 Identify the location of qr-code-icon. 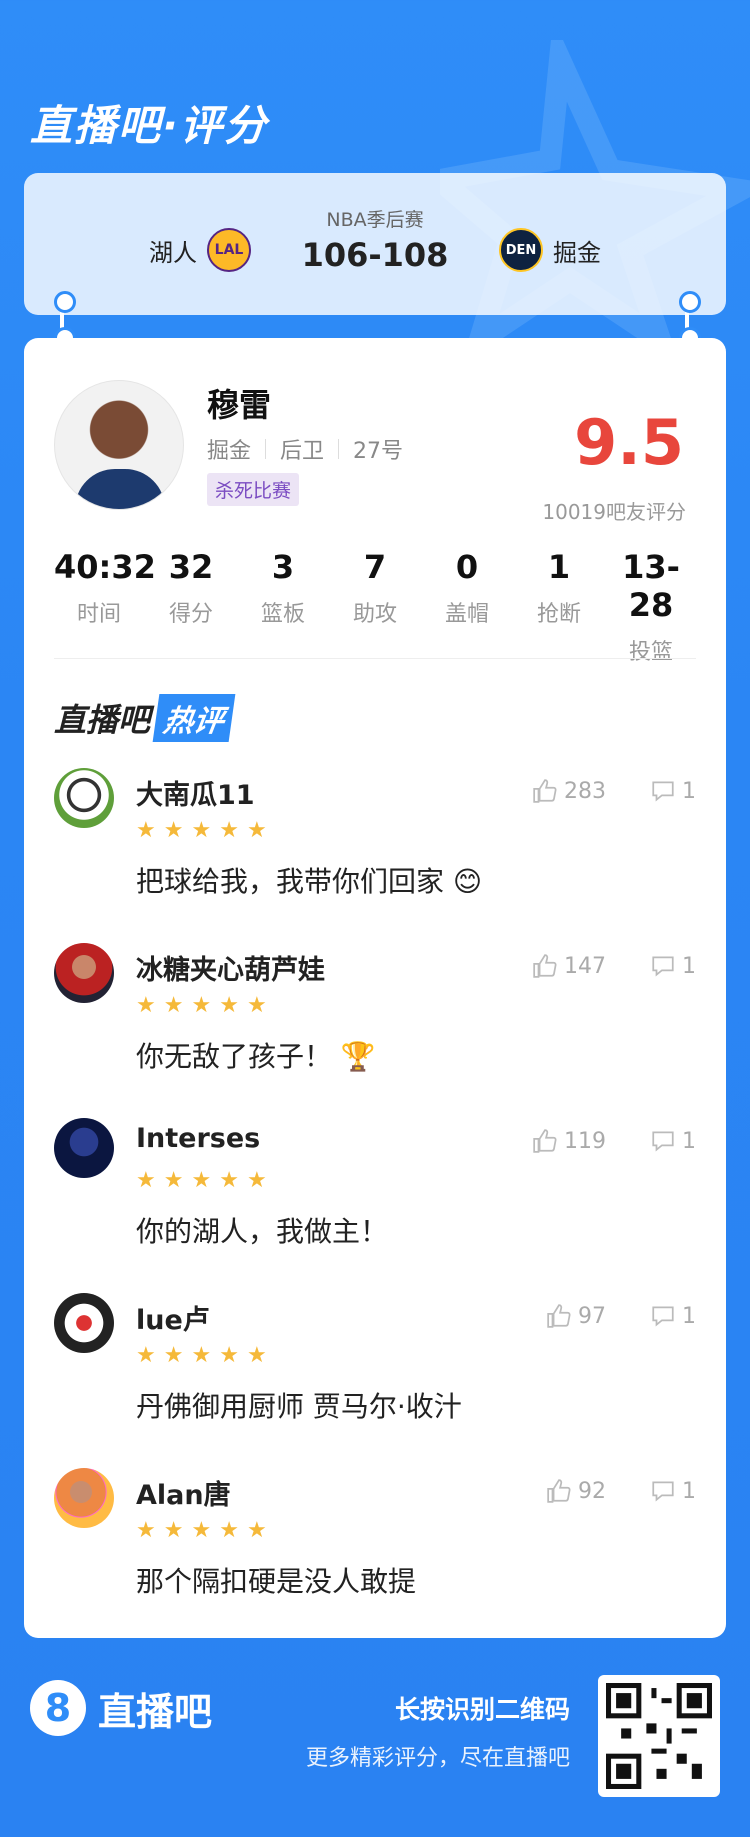
(659, 1736).